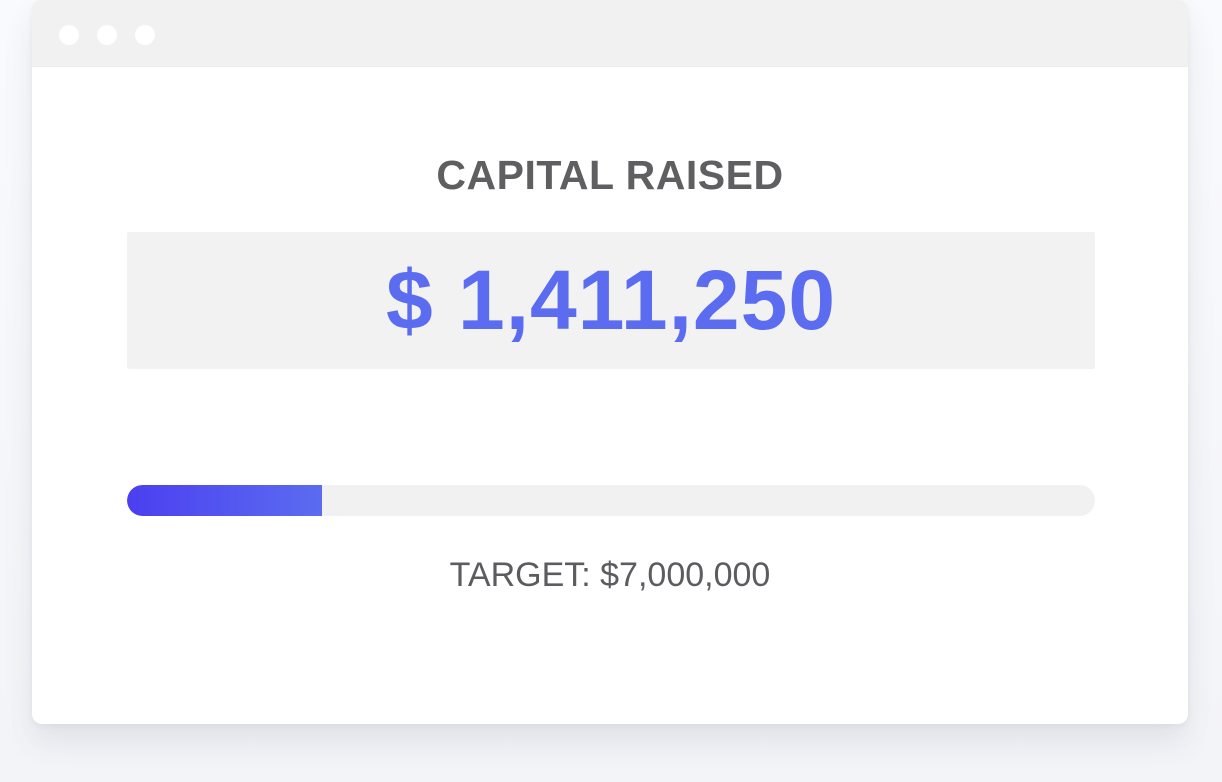  I want to click on funding-target-label: TARGET: $7,000,000, so click(610, 575).